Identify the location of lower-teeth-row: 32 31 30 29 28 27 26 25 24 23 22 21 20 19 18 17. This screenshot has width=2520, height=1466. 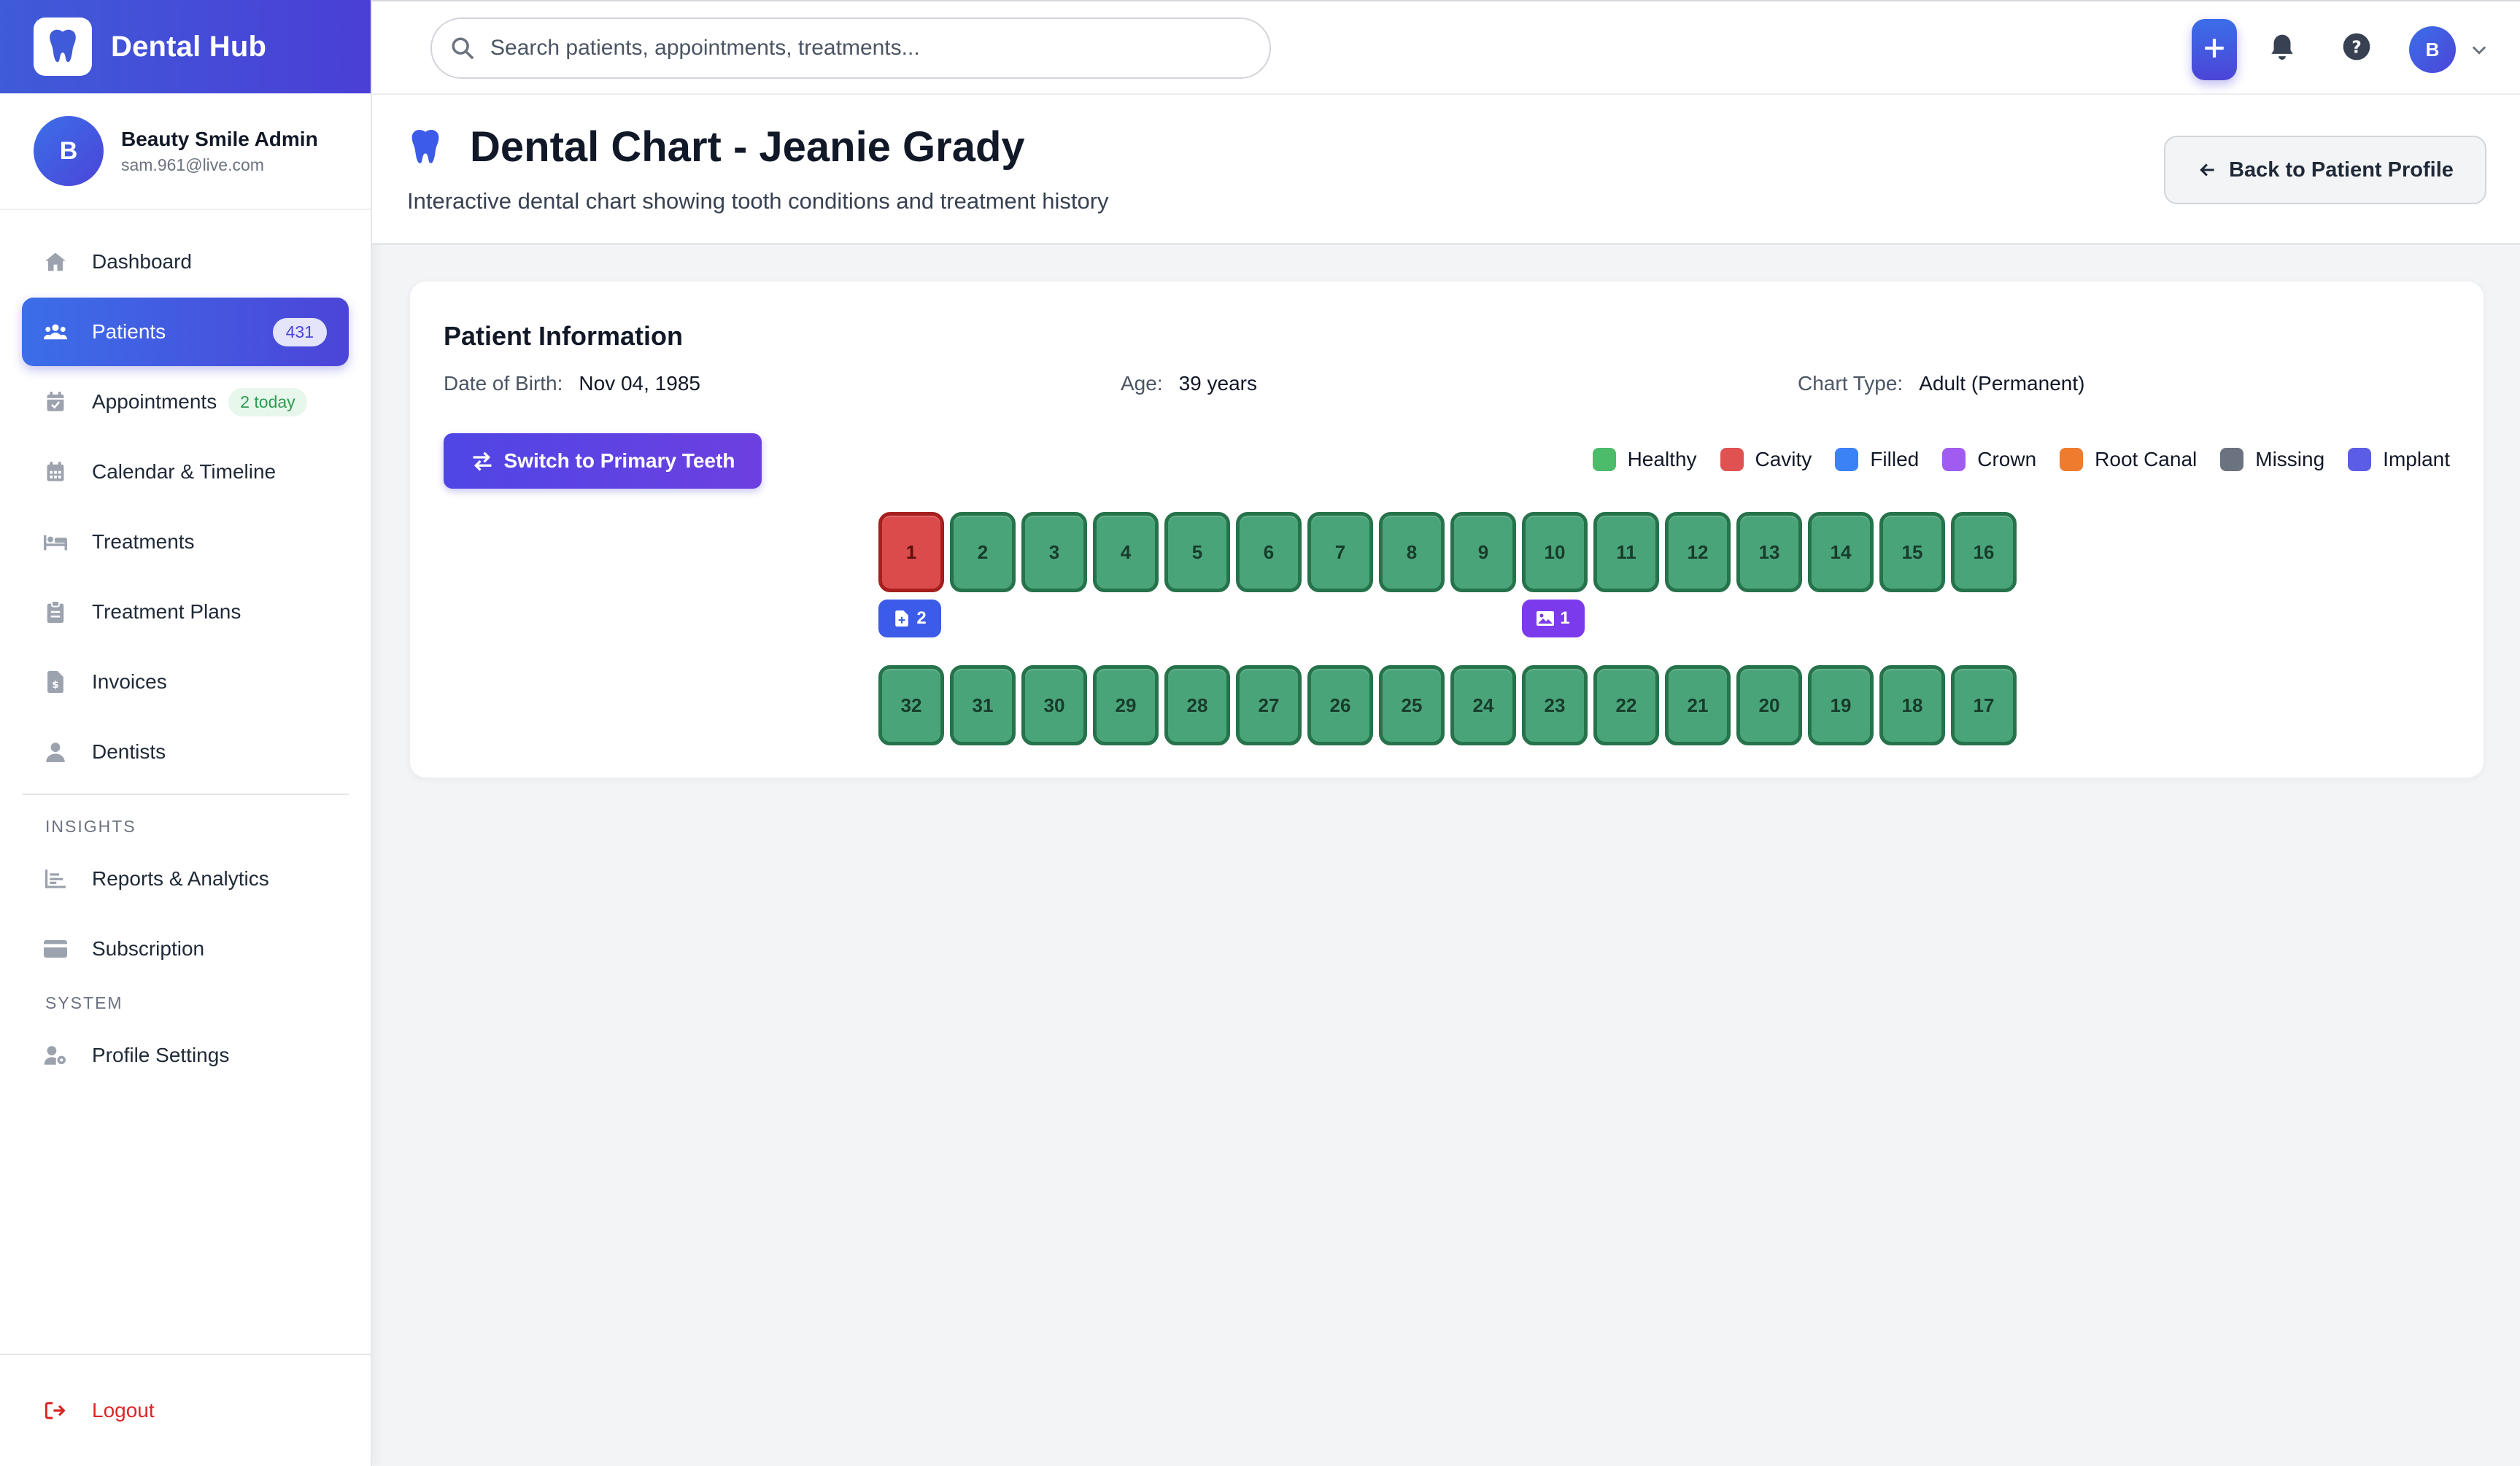
(1450, 705).